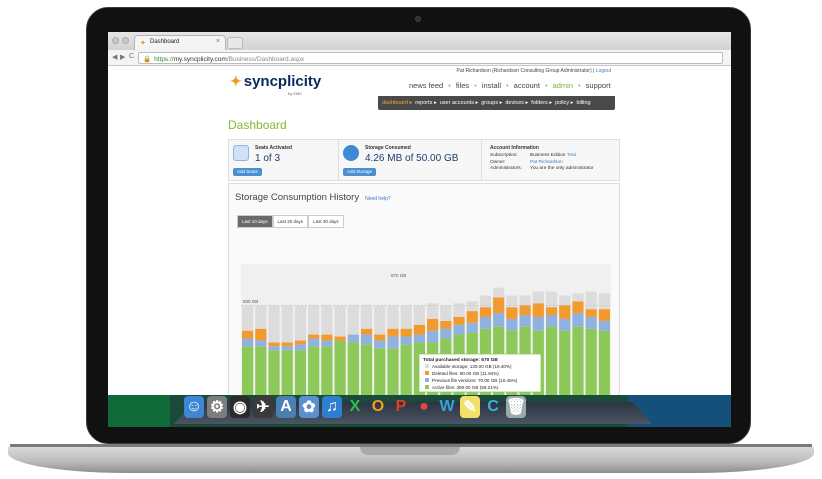 This screenshot has width=822, height=479. I want to click on seats-label: Seats Activated, so click(274, 148).